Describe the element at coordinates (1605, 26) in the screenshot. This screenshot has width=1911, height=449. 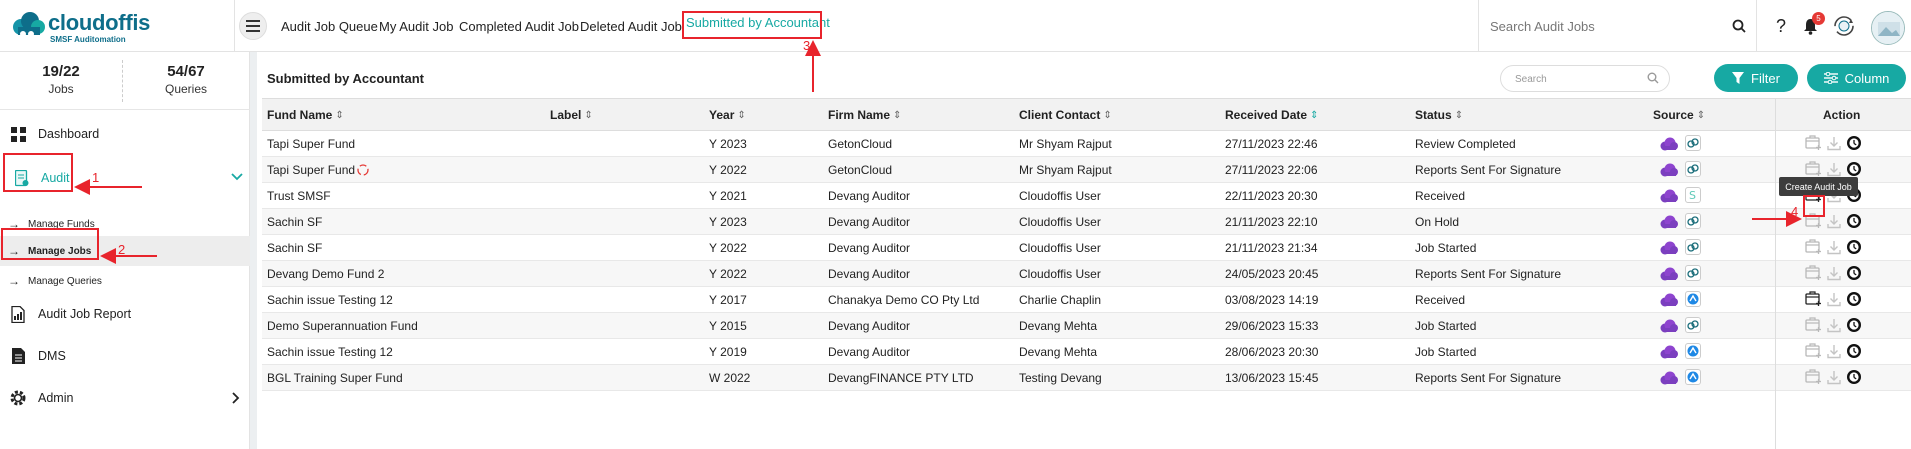
I see `search-input` at that location.